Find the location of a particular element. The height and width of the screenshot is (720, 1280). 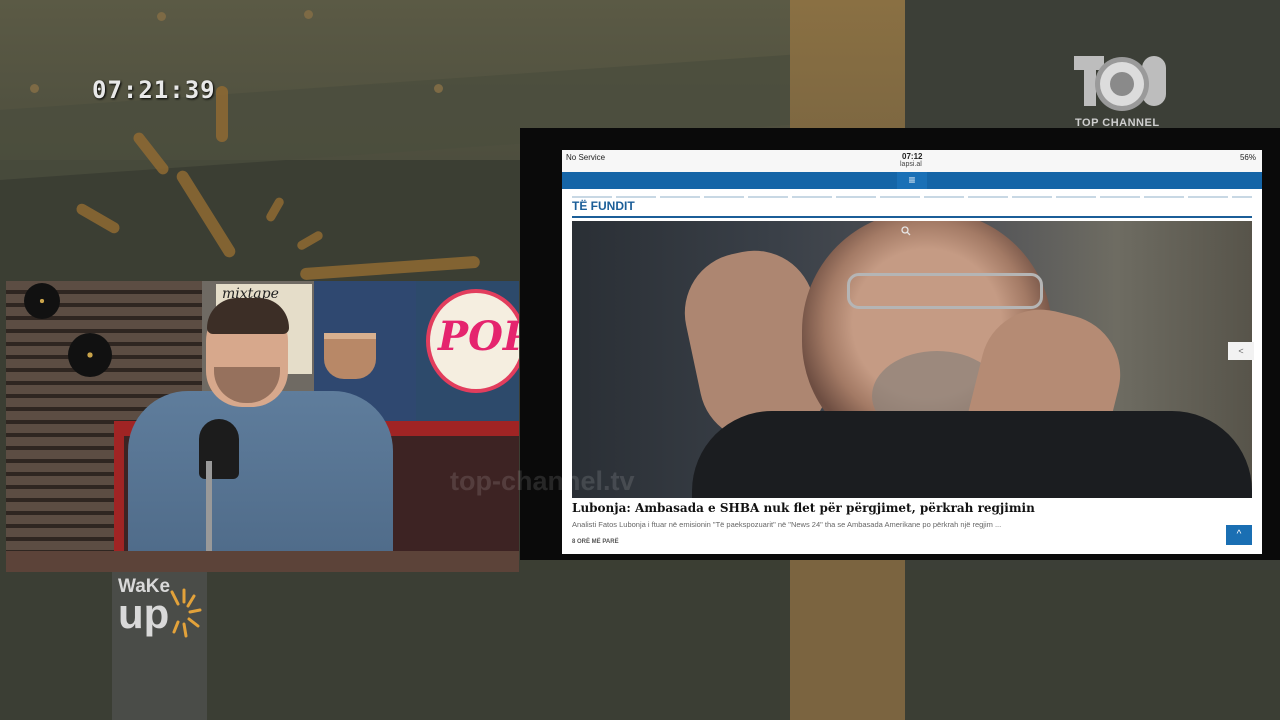

host-shirt is located at coordinates (260, 481).